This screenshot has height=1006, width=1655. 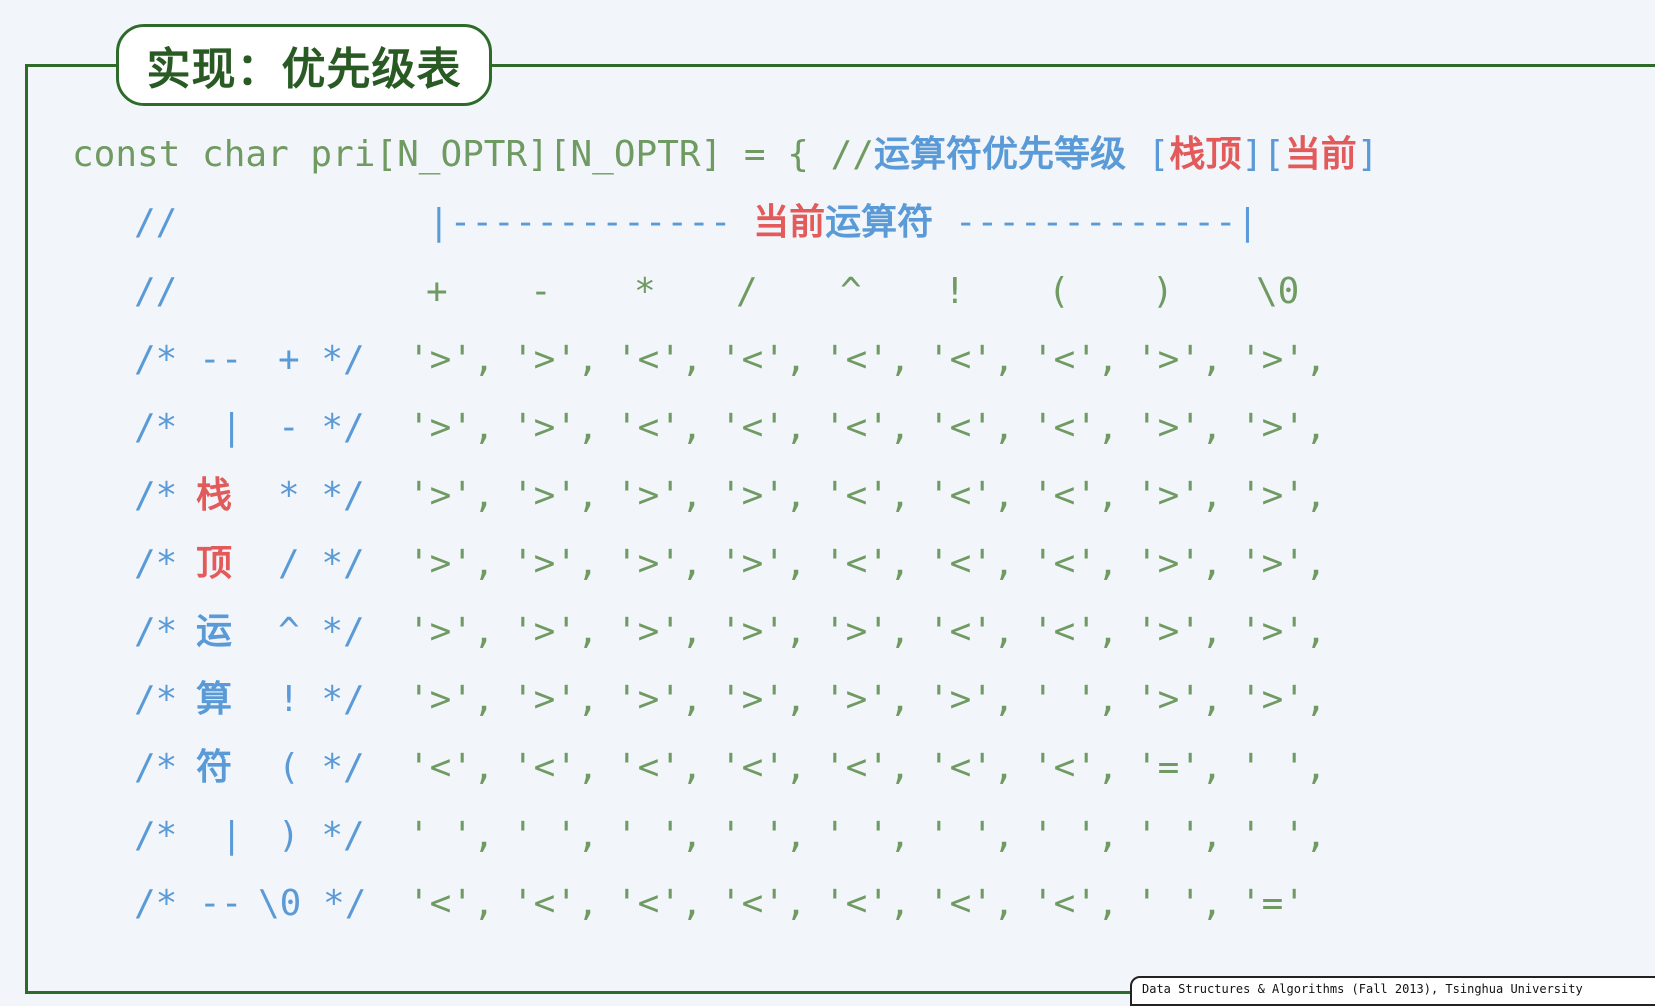 I want to click on row-label-operator: ( */, so click(x=321, y=767).